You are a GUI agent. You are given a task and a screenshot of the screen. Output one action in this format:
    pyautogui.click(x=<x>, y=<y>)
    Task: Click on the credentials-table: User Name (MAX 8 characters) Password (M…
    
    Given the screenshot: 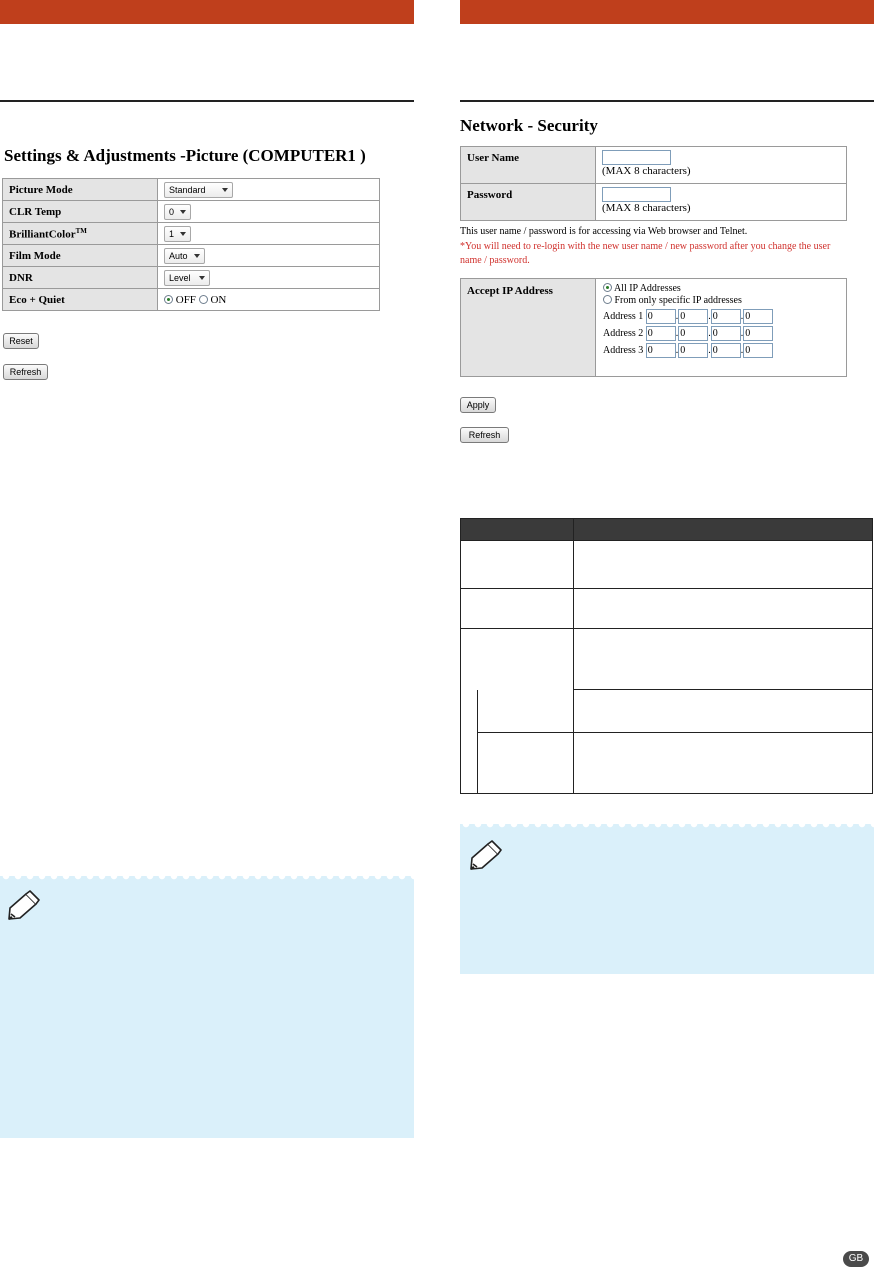 What is the action you would take?
    pyautogui.click(x=653, y=183)
    